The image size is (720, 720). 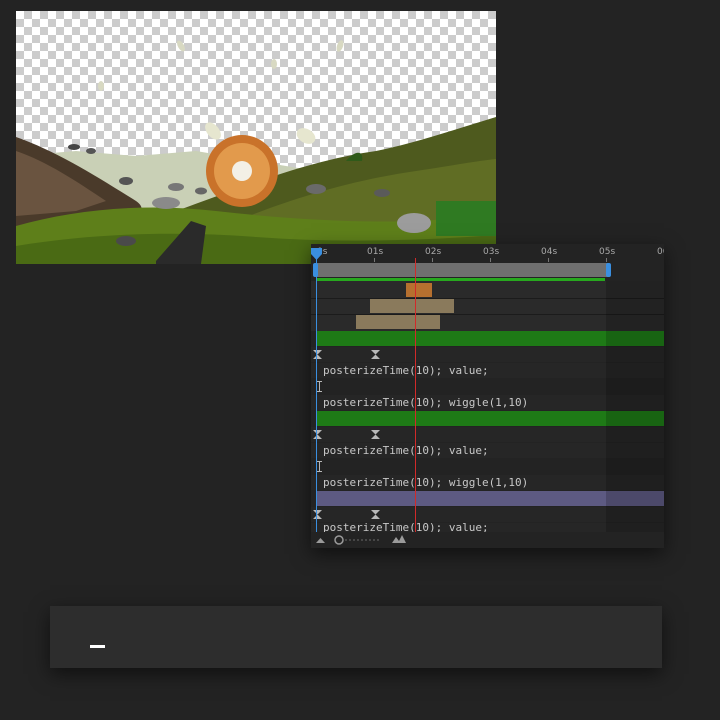 What do you see at coordinates (487, 540) in the screenshot?
I see `timeline-footer` at bounding box center [487, 540].